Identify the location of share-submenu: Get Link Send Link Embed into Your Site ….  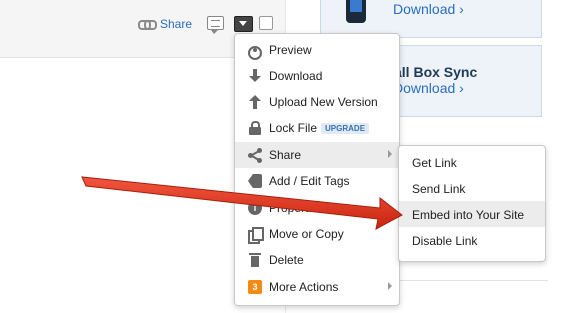
(472, 203).